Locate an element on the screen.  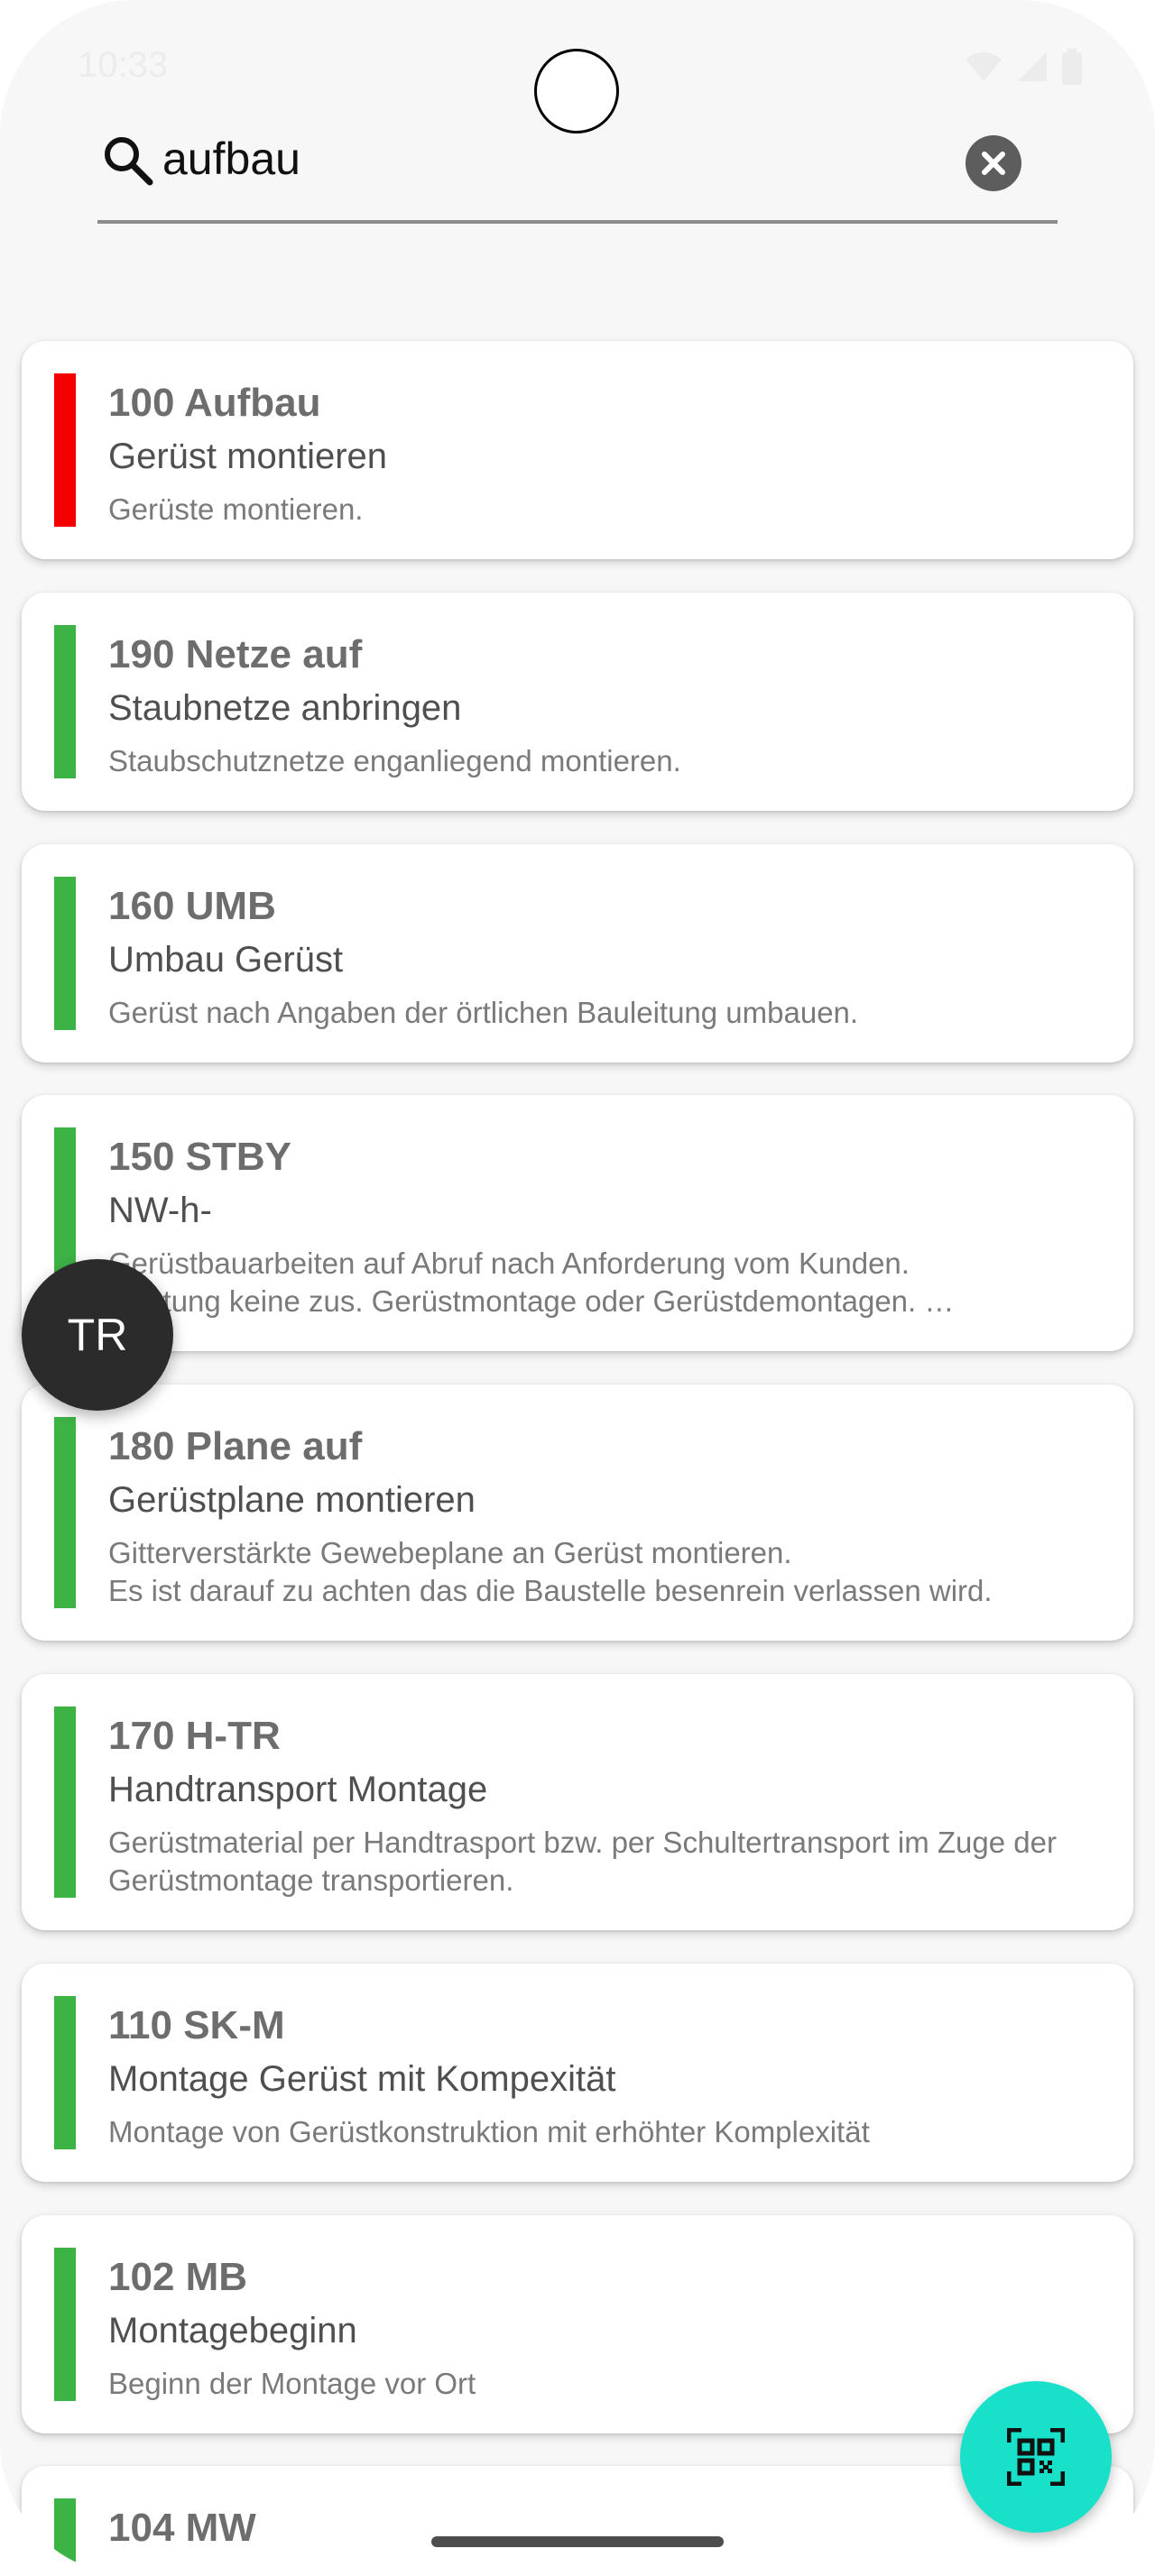
avatar-initials: TR is located at coordinates (97, 1335).